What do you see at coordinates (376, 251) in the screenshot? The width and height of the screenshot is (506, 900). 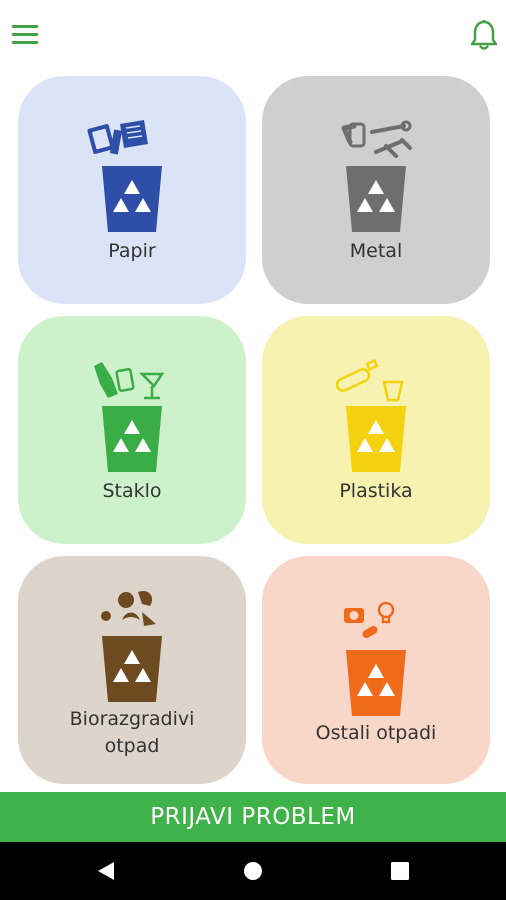 I see `category-label: Metal` at bounding box center [376, 251].